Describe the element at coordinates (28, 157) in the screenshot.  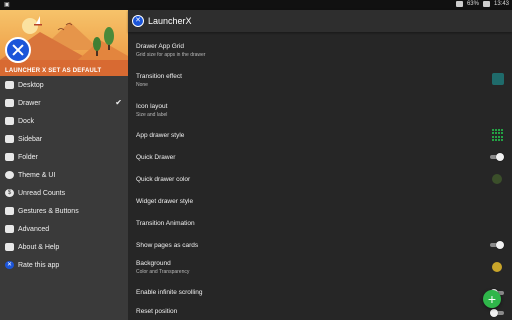
I see `nav-item-label: Folder` at that location.